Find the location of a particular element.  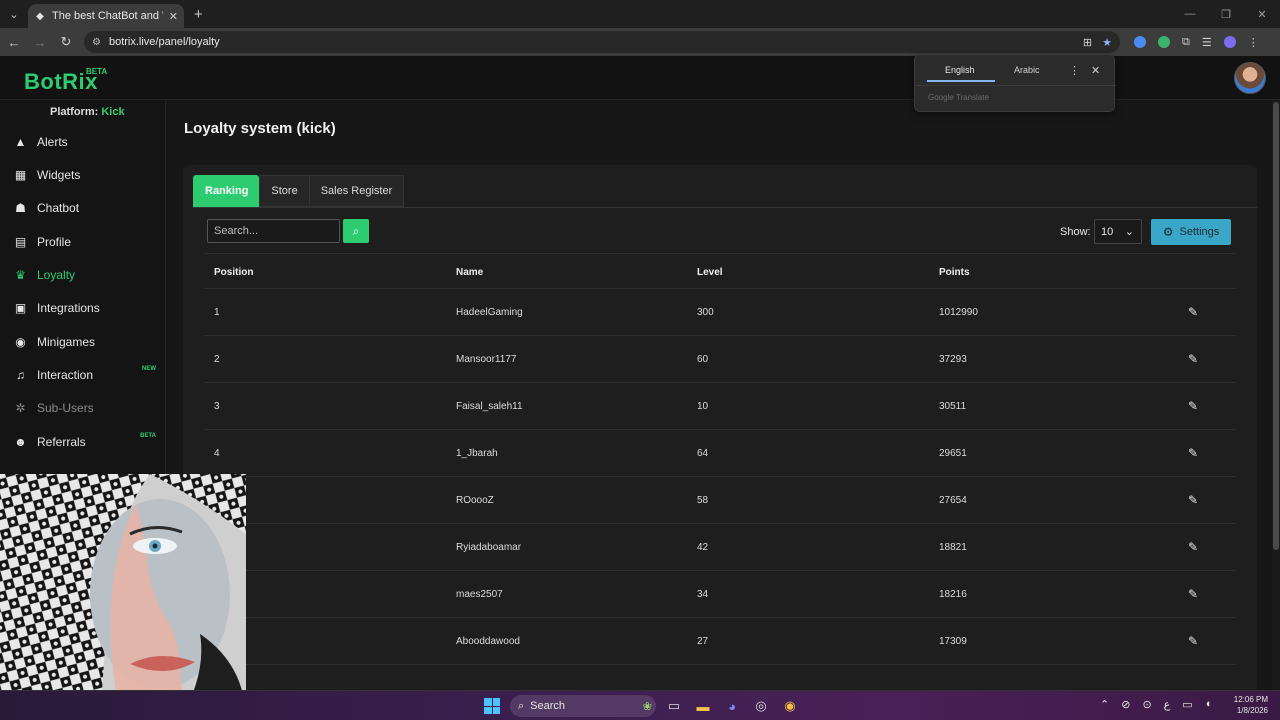

reading-list-icon: ☰ is located at coordinates (1207, 42).